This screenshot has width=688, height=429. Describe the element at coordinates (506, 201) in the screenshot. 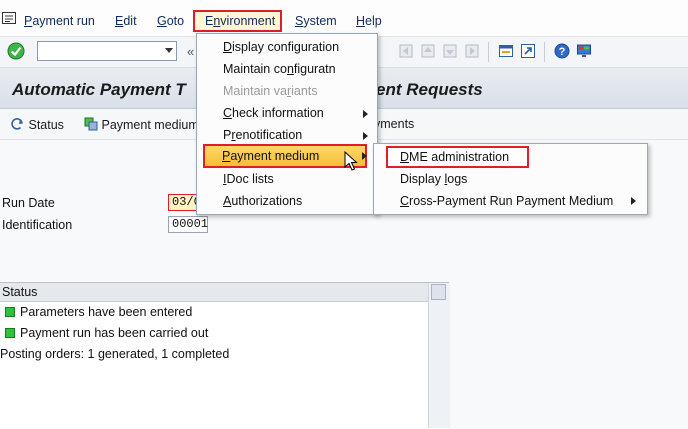

I see `menu-item-cross-payment-run: Cross-Payment Run Payment Medium` at that location.